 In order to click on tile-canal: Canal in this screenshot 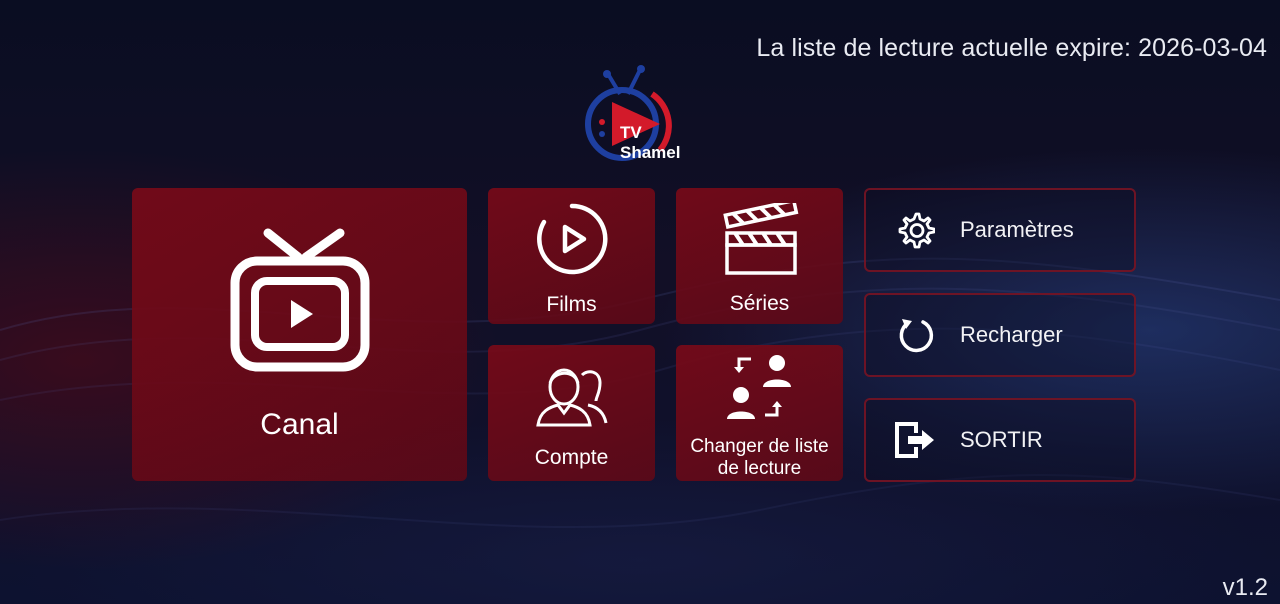, I will do `click(299, 334)`.